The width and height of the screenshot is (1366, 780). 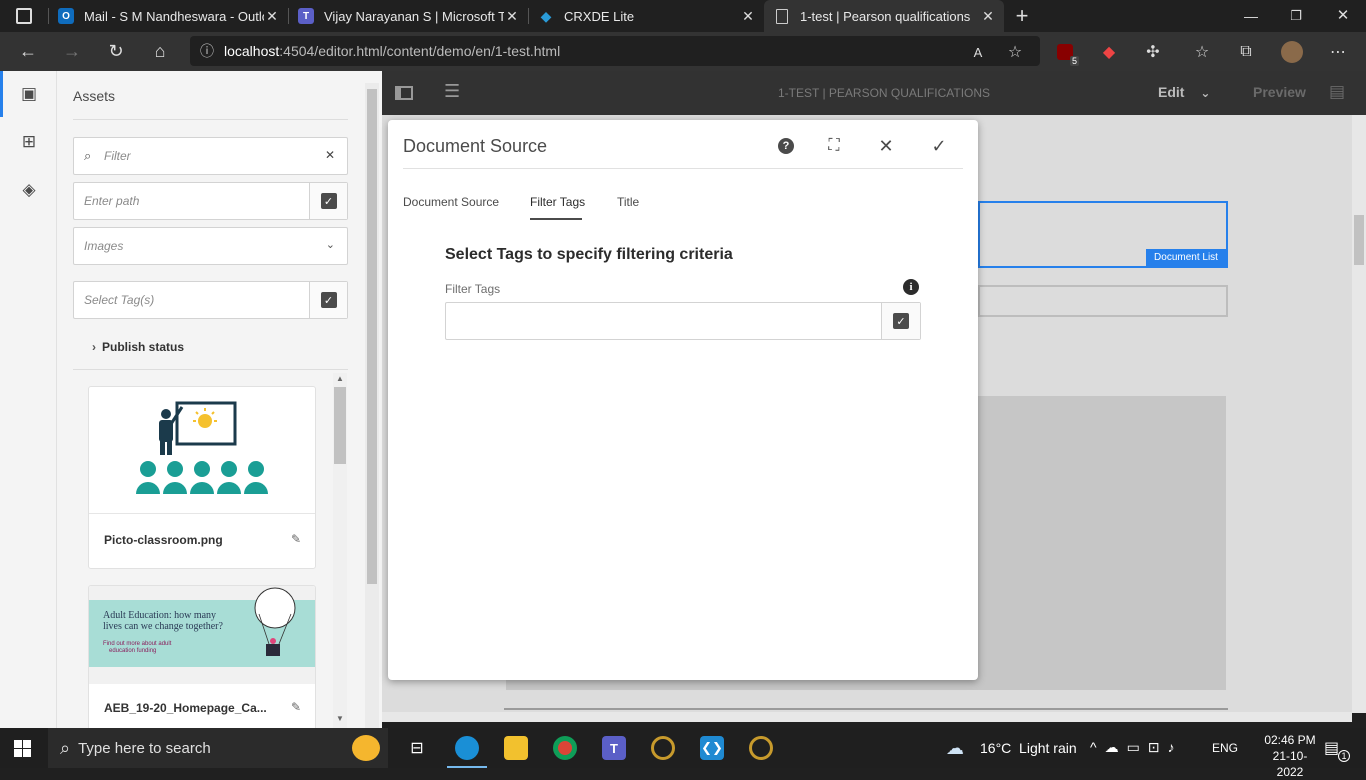 What do you see at coordinates (1343, 16) in the screenshot?
I see `close-window-button: ✕` at bounding box center [1343, 16].